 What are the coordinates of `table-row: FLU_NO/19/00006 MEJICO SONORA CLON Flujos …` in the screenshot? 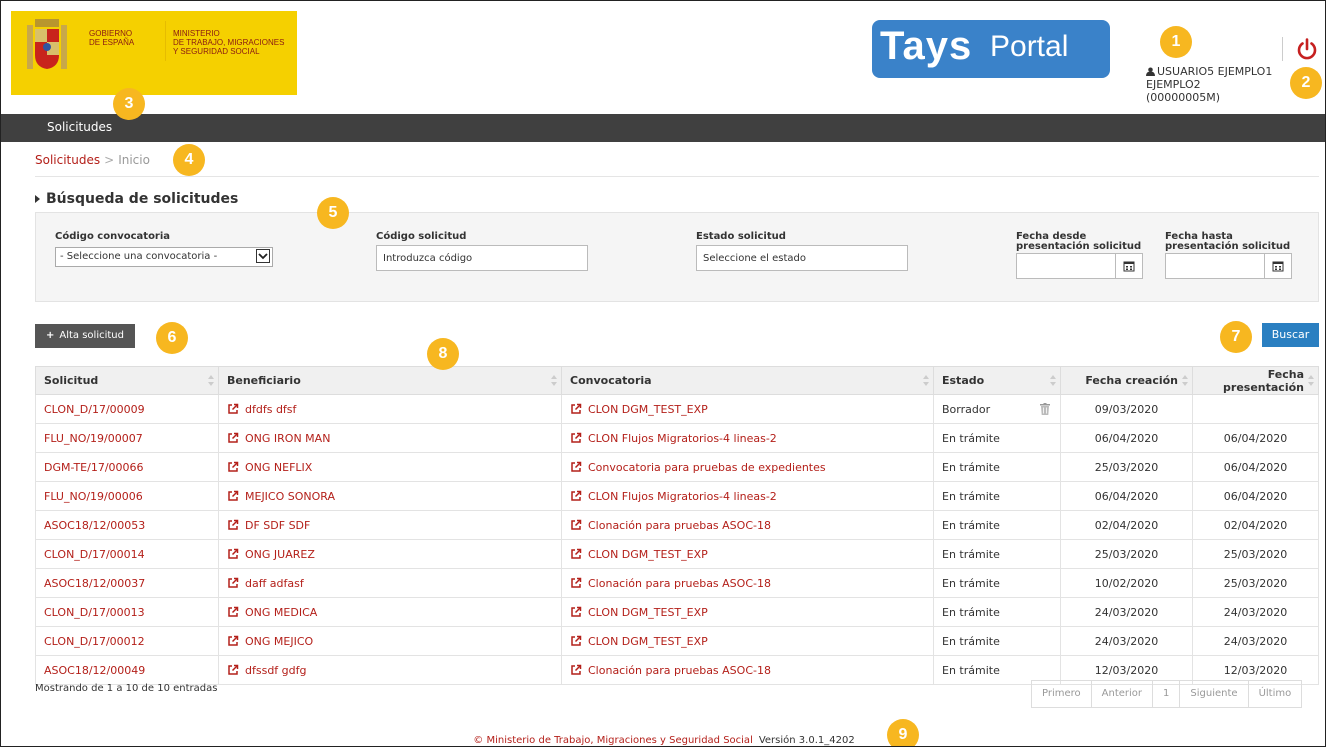 It's located at (677, 496).